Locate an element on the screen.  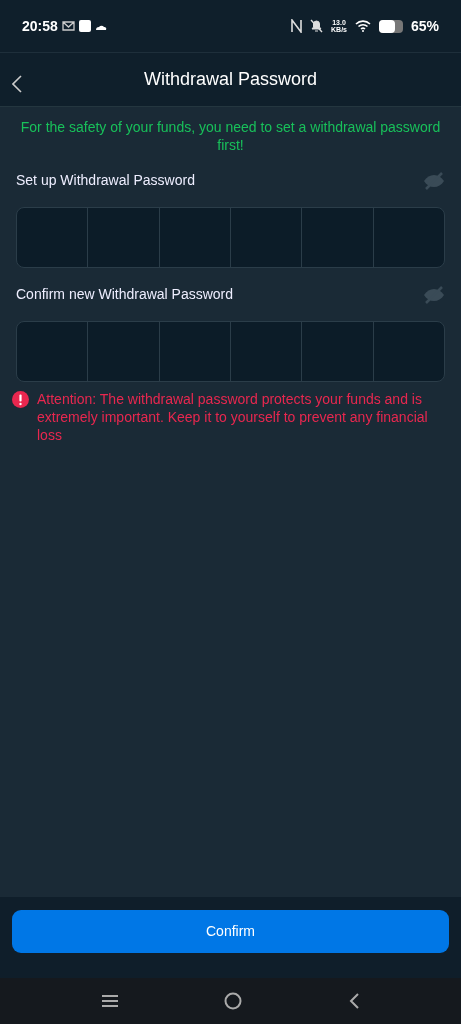
back-icon is located at coordinates (354, 1001).